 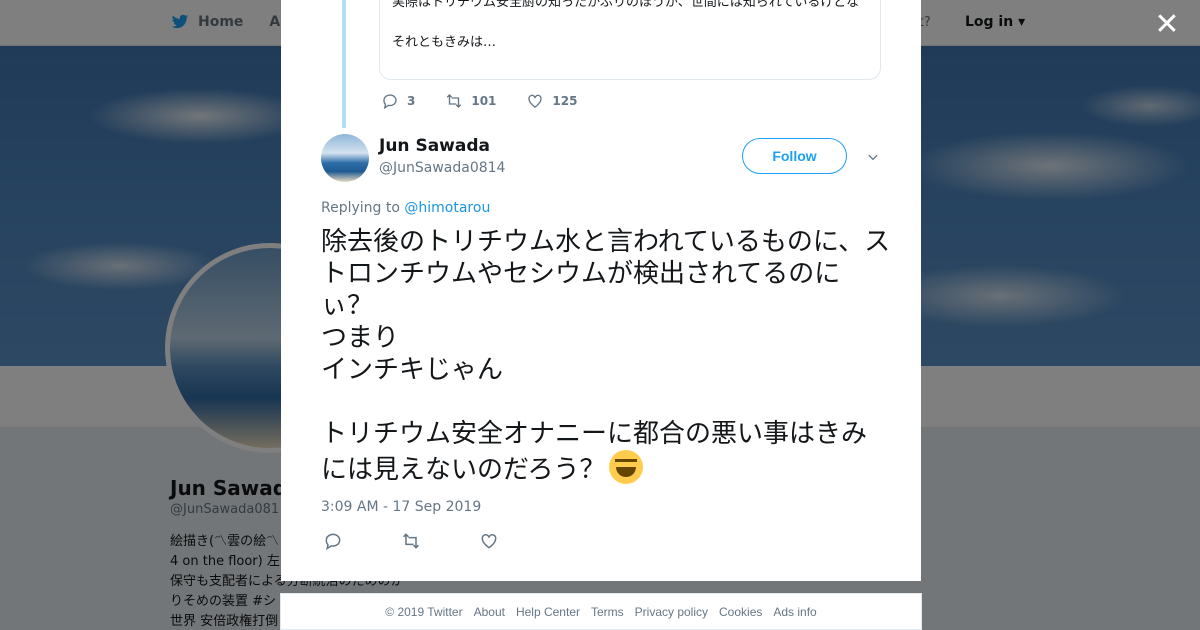 I want to click on footer-cookies-link: Cookies, so click(x=740, y=612).